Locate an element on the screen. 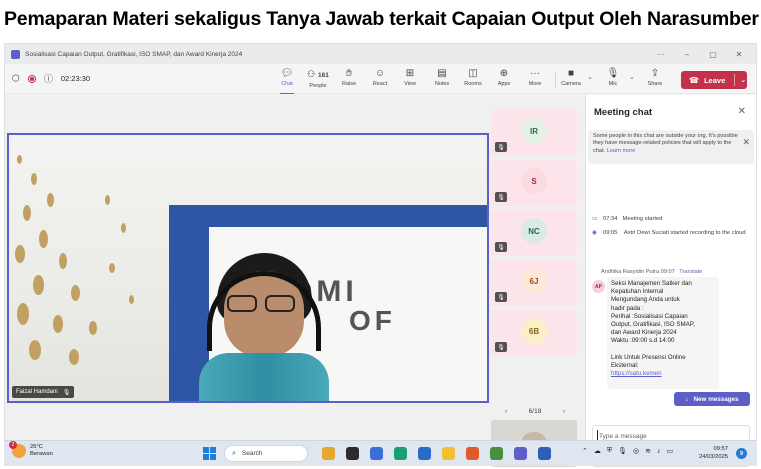  leave-button: ☎ Leave ⌄ is located at coordinates (714, 80).